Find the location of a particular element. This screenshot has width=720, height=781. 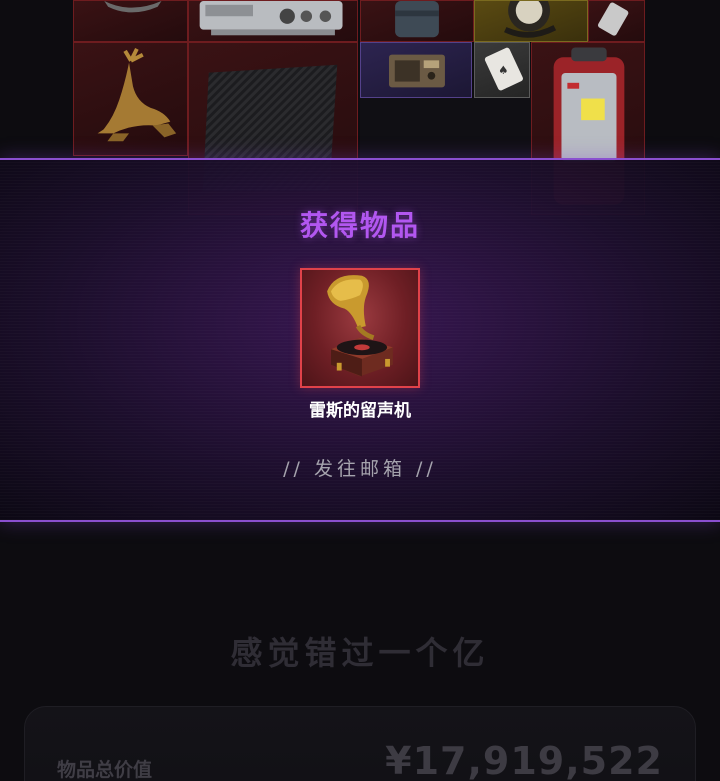

slogan-text: 感觉错过一个亿 is located at coordinates (360, 653).